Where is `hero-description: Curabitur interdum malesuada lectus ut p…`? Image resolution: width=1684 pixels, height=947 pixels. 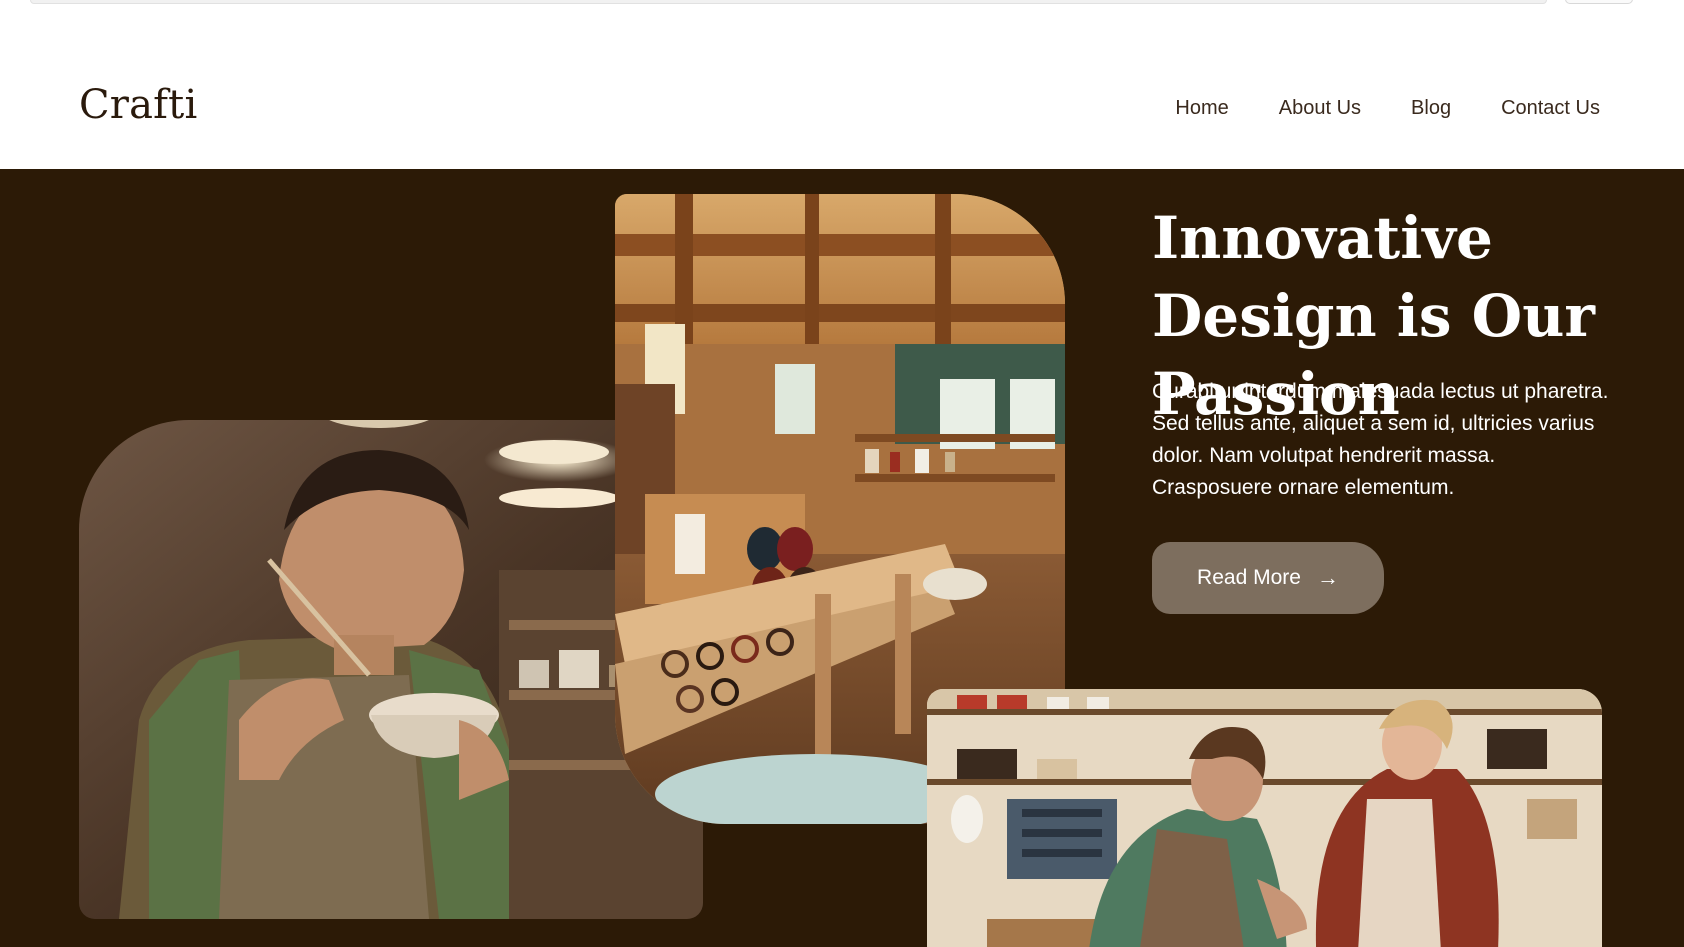
hero-description: Curabitur interdum malesuada lectus ut p… is located at coordinates (1380, 439).